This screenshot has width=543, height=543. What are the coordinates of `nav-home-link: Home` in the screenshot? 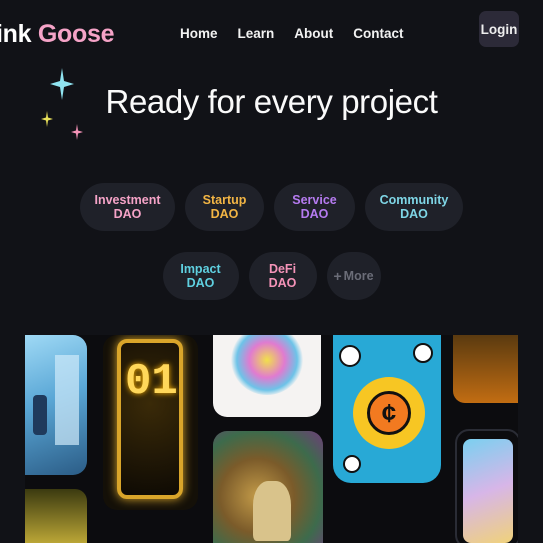 It's located at (199, 33).